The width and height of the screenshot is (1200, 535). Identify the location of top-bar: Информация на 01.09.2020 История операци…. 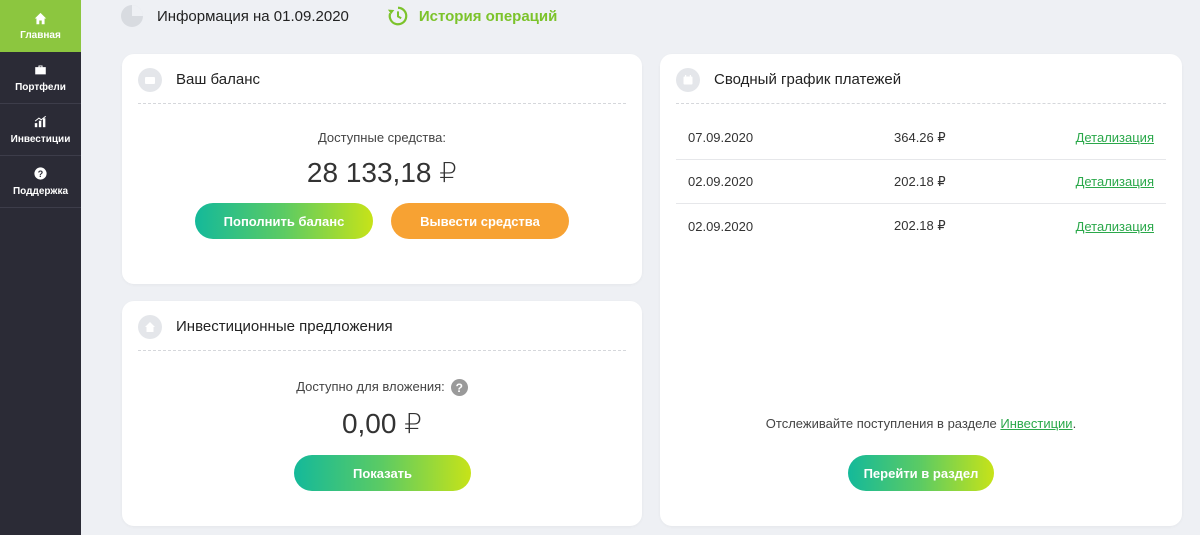
(338, 16).